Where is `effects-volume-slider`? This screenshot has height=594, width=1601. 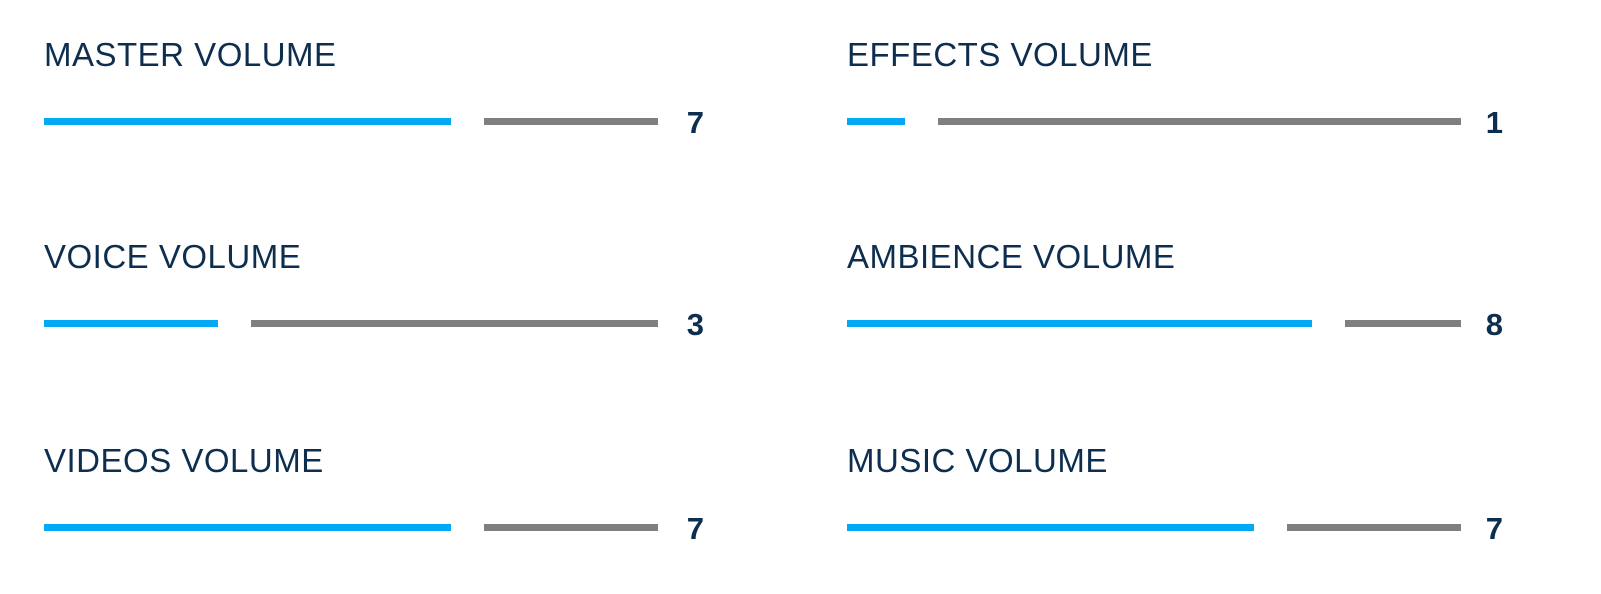
effects-volume-slider is located at coordinates (1154, 121).